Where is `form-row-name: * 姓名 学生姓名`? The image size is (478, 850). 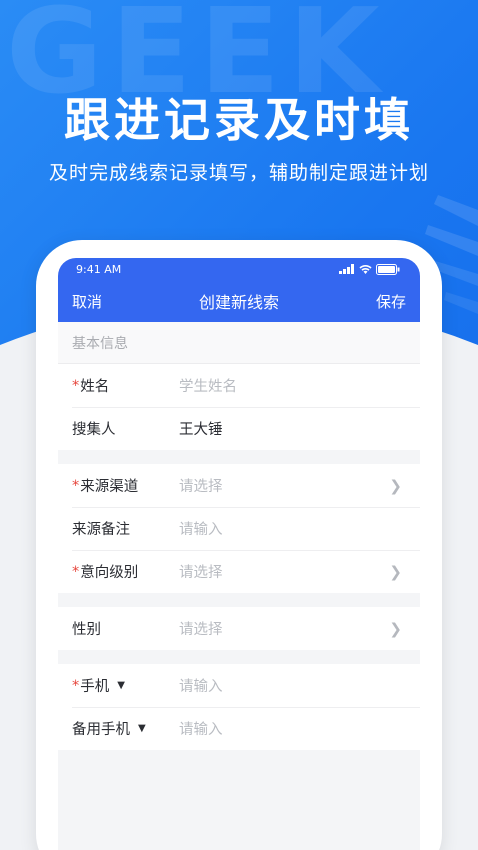
form-row-name: * 姓名 学生姓名 is located at coordinates (239, 385).